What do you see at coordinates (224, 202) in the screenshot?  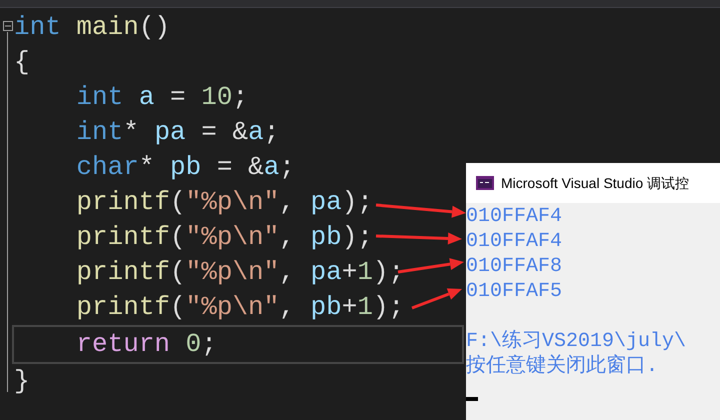 I see `code-line: printf("%p\n", pa);` at bounding box center [224, 202].